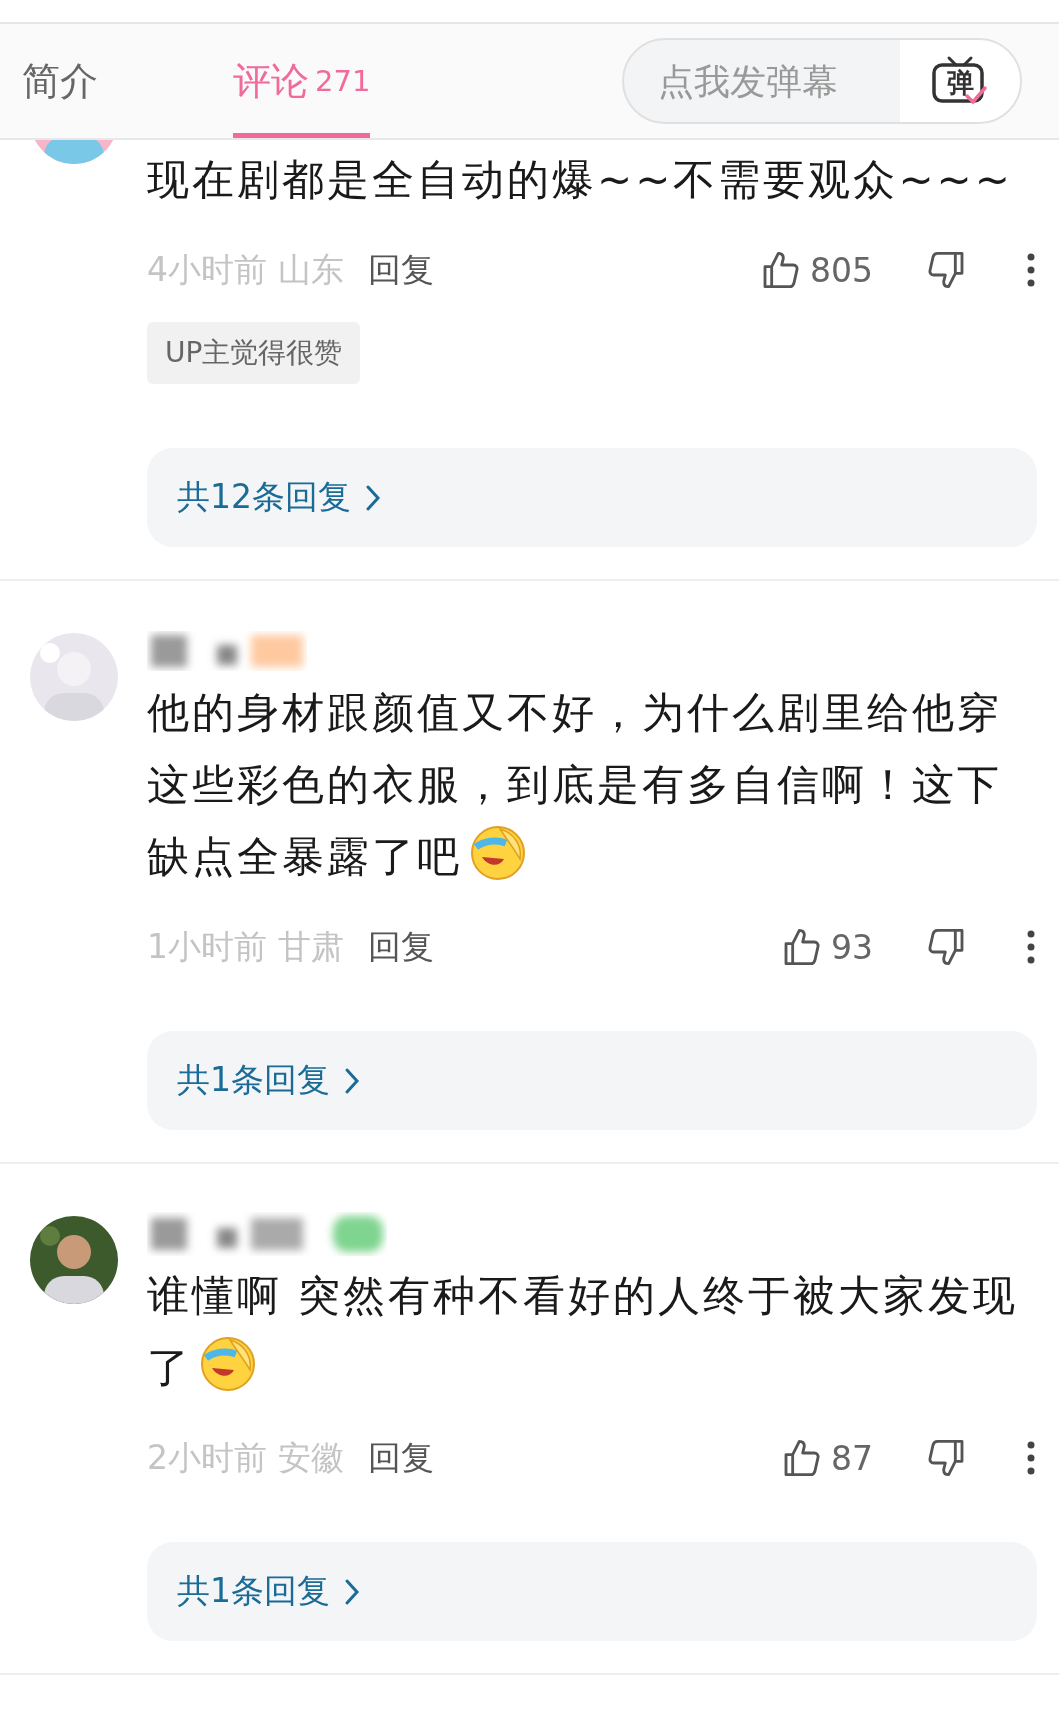  What do you see at coordinates (245, 946) in the screenshot?
I see `comment-time-location: 1小时前 甘肃` at bounding box center [245, 946].